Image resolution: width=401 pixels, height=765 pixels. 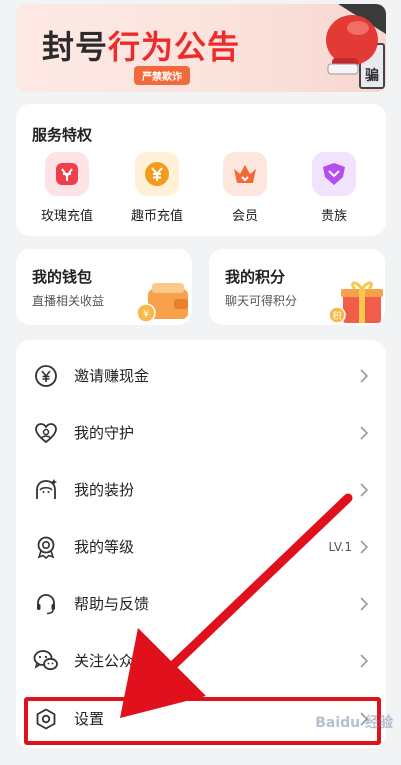 I want to click on heart-guard-icon, so click(x=46, y=433).